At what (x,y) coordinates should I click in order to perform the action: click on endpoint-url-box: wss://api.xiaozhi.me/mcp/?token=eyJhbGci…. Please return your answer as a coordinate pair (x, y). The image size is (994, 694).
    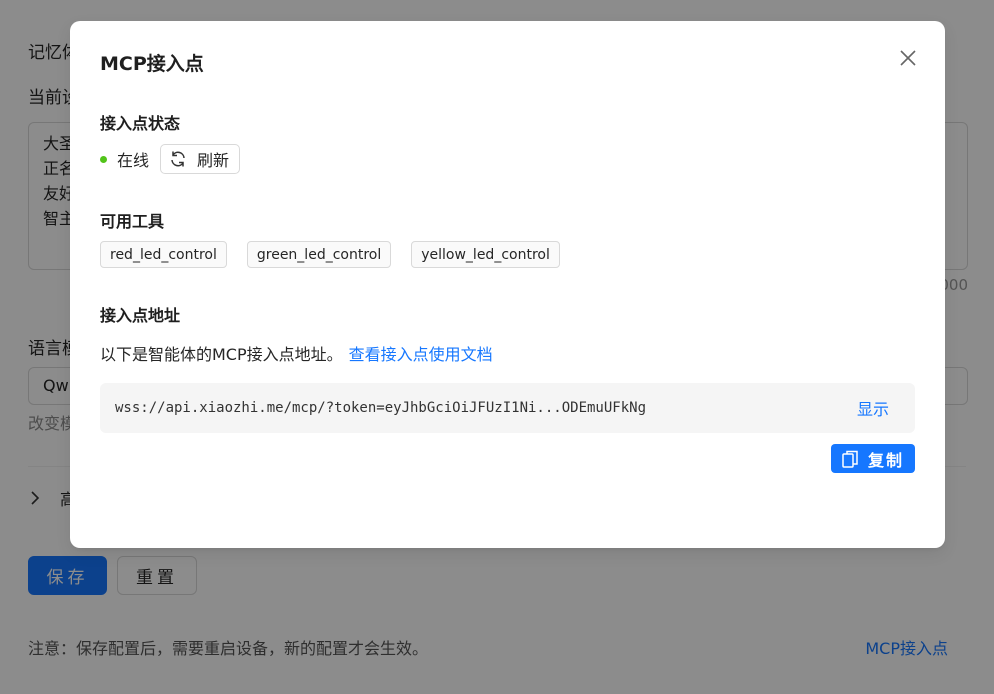
    Looking at the image, I should click on (507, 408).